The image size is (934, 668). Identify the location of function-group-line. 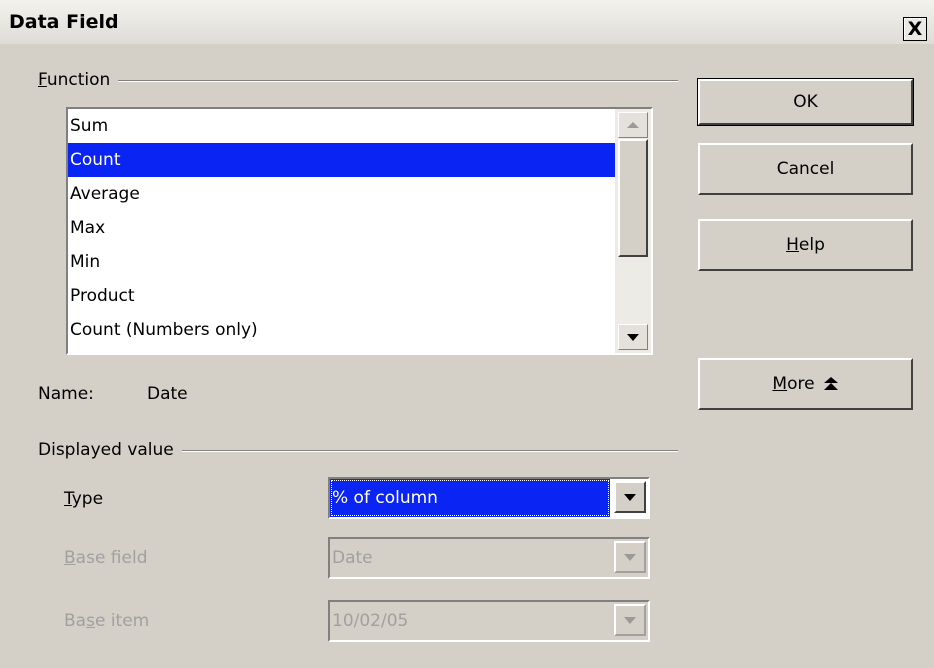
(359, 81).